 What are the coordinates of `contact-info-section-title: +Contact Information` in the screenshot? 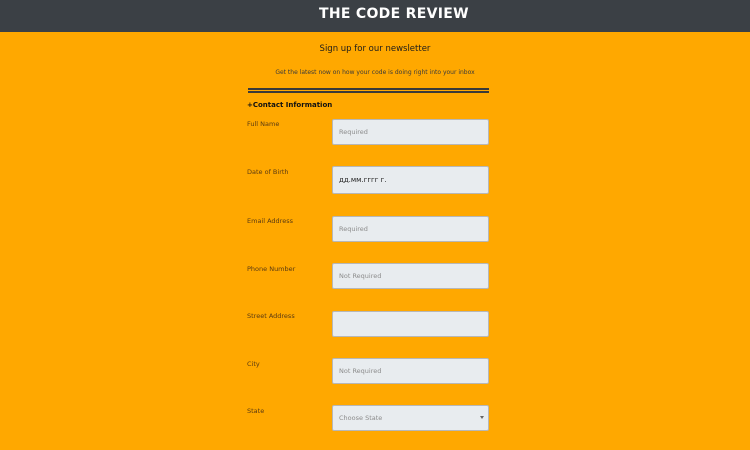 It's located at (290, 105).